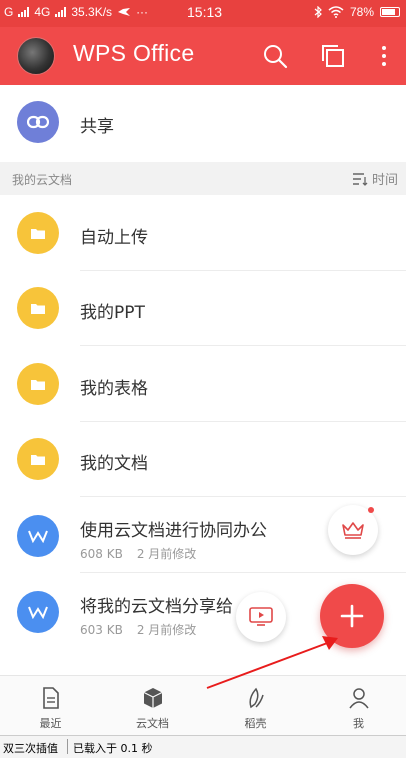  What do you see at coordinates (152, 698) in the screenshot?
I see `cloud-box-icon` at bounding box center [152, 698].